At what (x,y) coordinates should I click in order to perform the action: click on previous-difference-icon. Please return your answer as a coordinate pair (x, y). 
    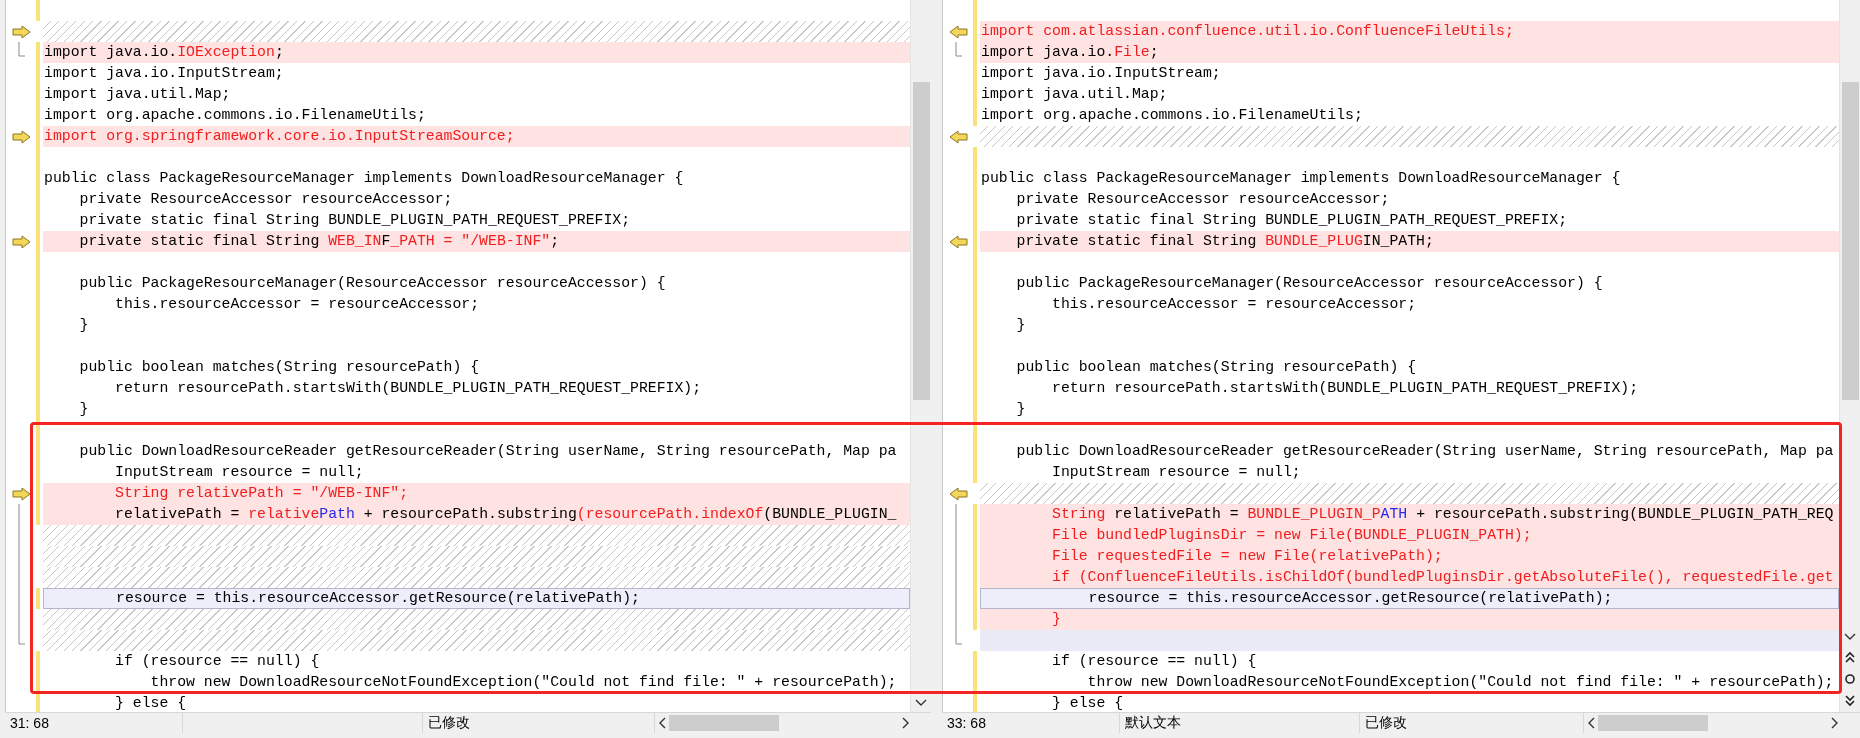
    Looking at the image, I should click on (1850, 657).